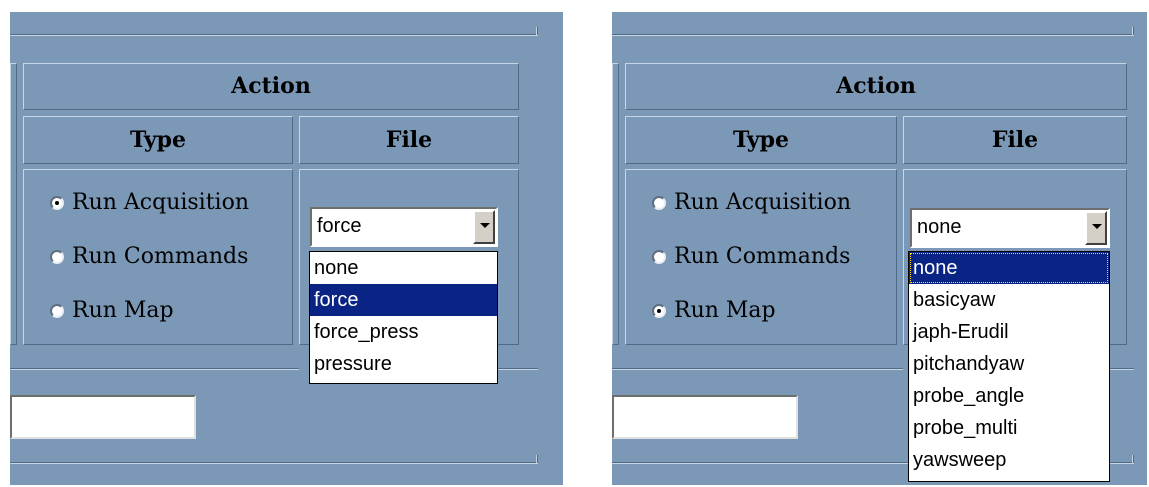 This screenshot has width=1149, height=487. I want to click on dropdown-option: yawsweep, so click(1009, 460).